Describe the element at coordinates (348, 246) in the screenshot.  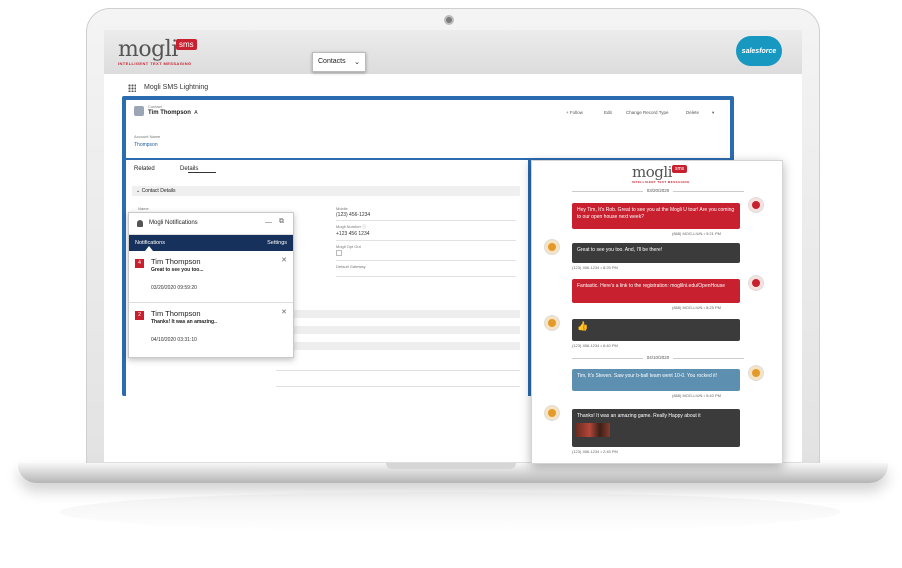
I see `optout-label: Mogli Opt Out` at that location.